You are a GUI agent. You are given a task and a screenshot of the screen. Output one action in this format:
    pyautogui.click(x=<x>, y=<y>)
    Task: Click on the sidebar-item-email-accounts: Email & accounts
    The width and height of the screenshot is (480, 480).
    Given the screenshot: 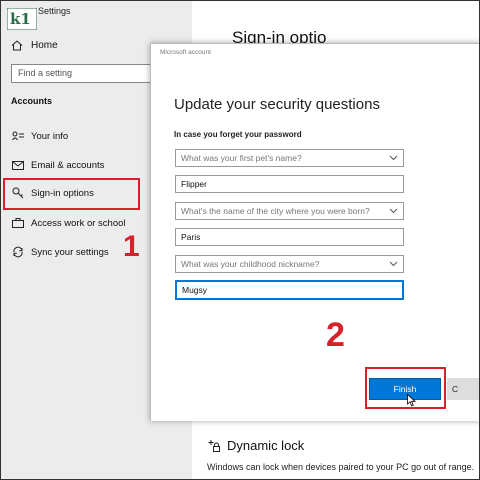 What is the action you would take?
    pyautogui.click(x=57, y=165)
    